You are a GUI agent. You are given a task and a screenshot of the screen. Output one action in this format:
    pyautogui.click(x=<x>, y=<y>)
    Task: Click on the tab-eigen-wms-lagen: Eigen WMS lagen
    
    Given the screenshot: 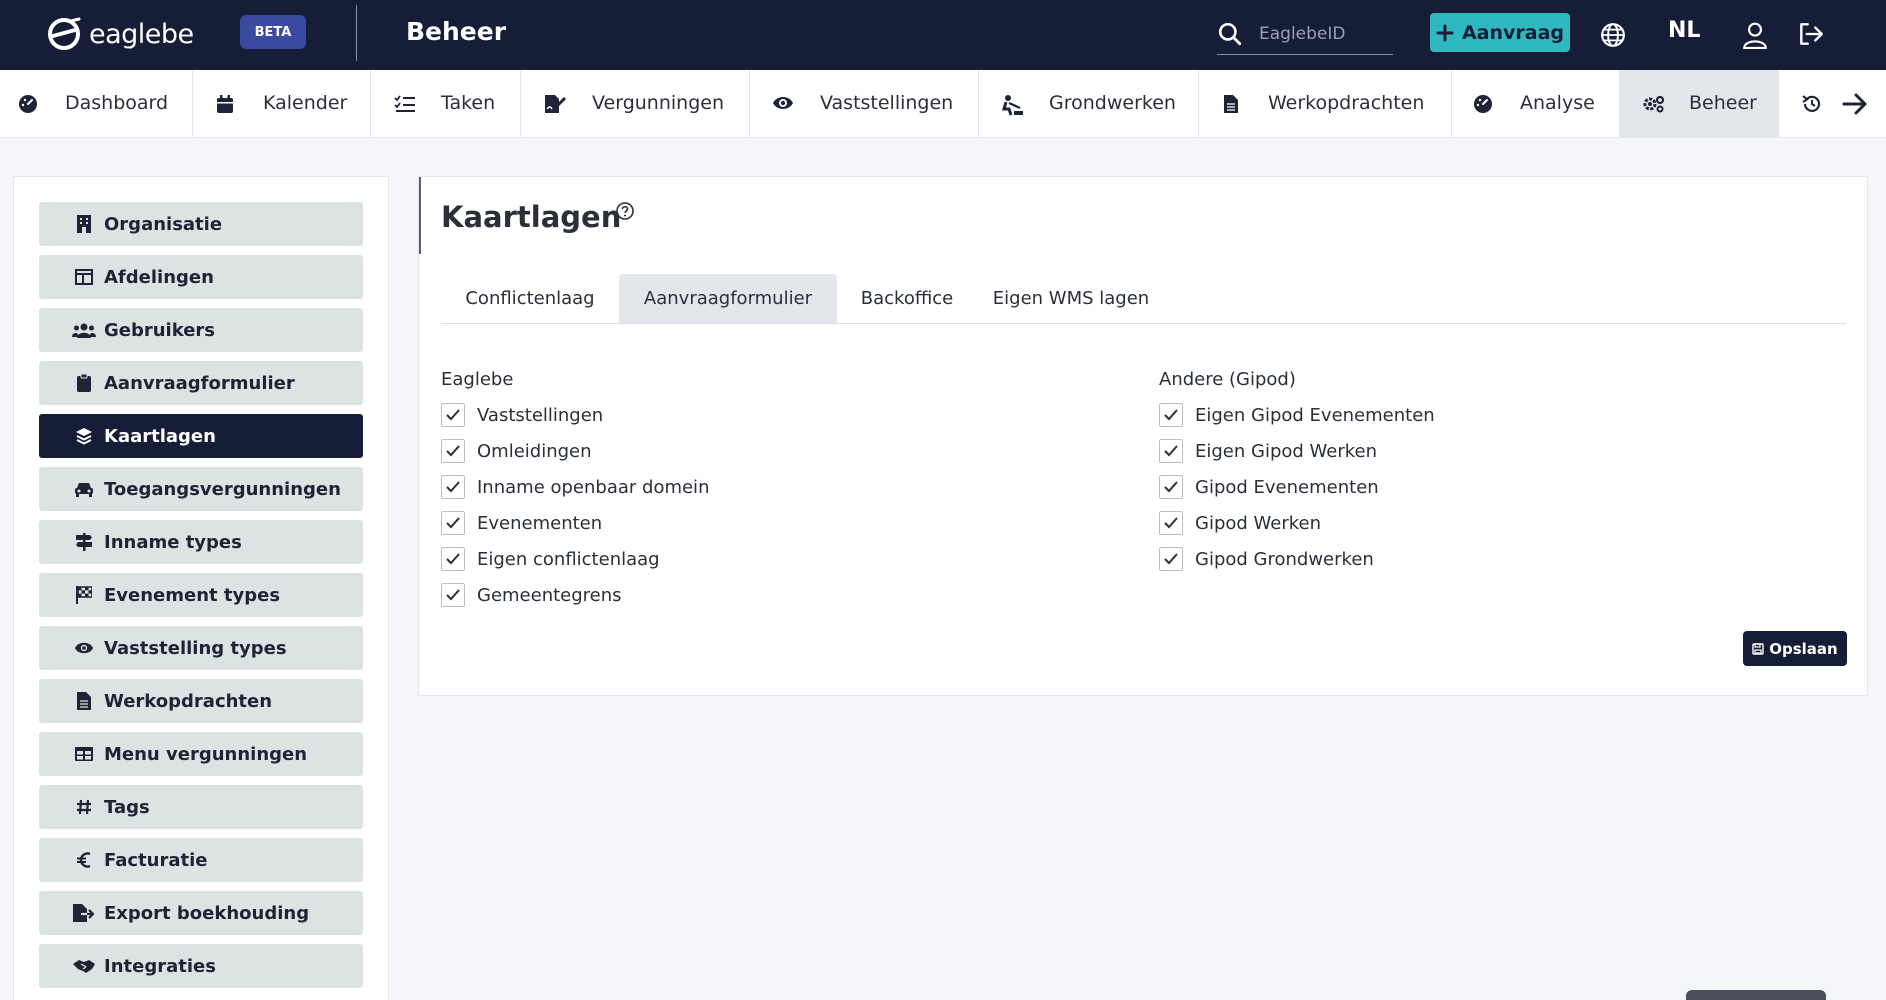 What is the action you would take?
    pyautogui.click(x=1071, y=298)
    